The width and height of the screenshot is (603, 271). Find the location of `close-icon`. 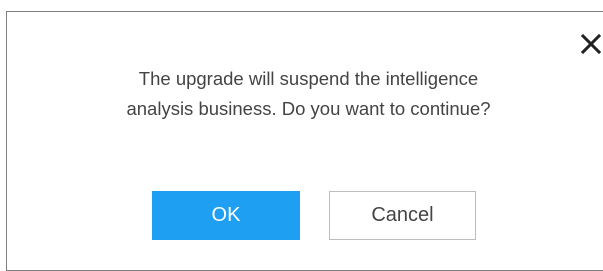

close-icon is located at coordinates (591, 44).